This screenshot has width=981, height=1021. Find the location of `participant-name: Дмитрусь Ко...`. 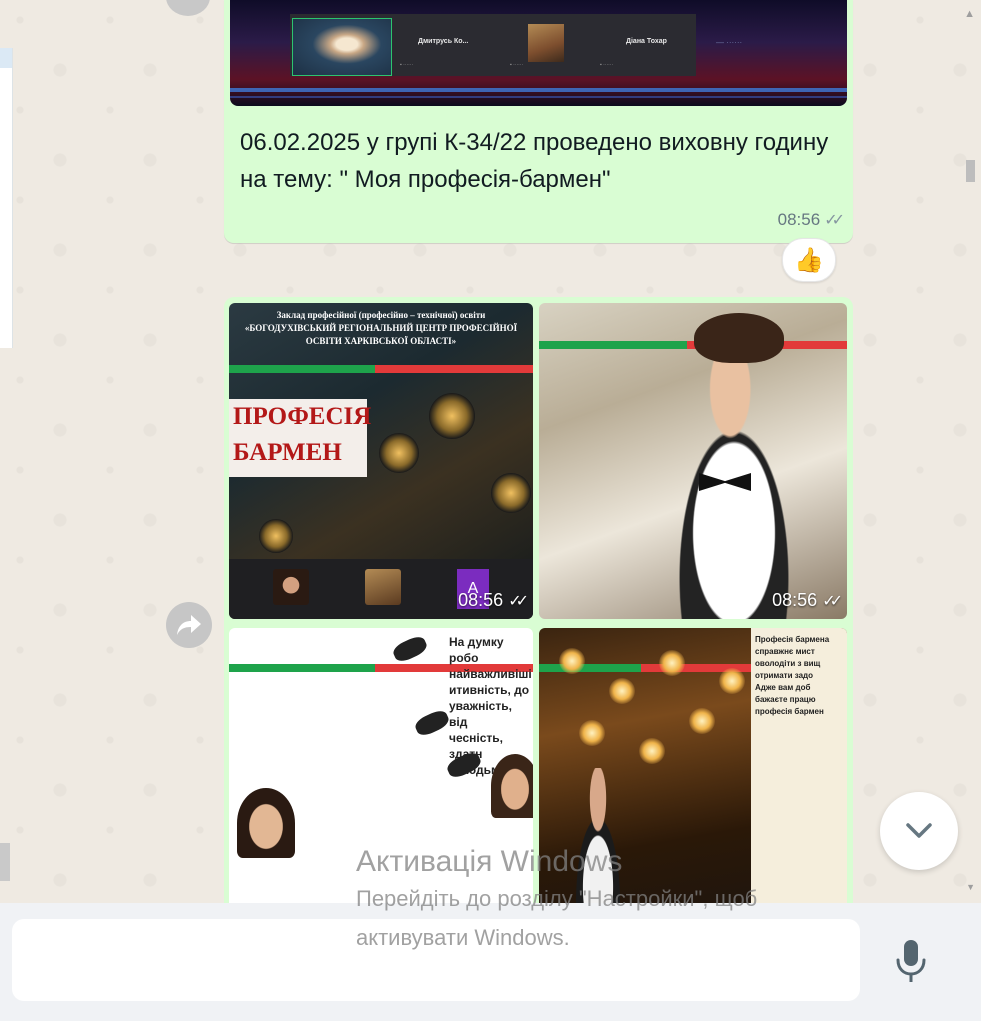

participant-name: Дмитрусь Ко... is located at coordinates (443, 41).